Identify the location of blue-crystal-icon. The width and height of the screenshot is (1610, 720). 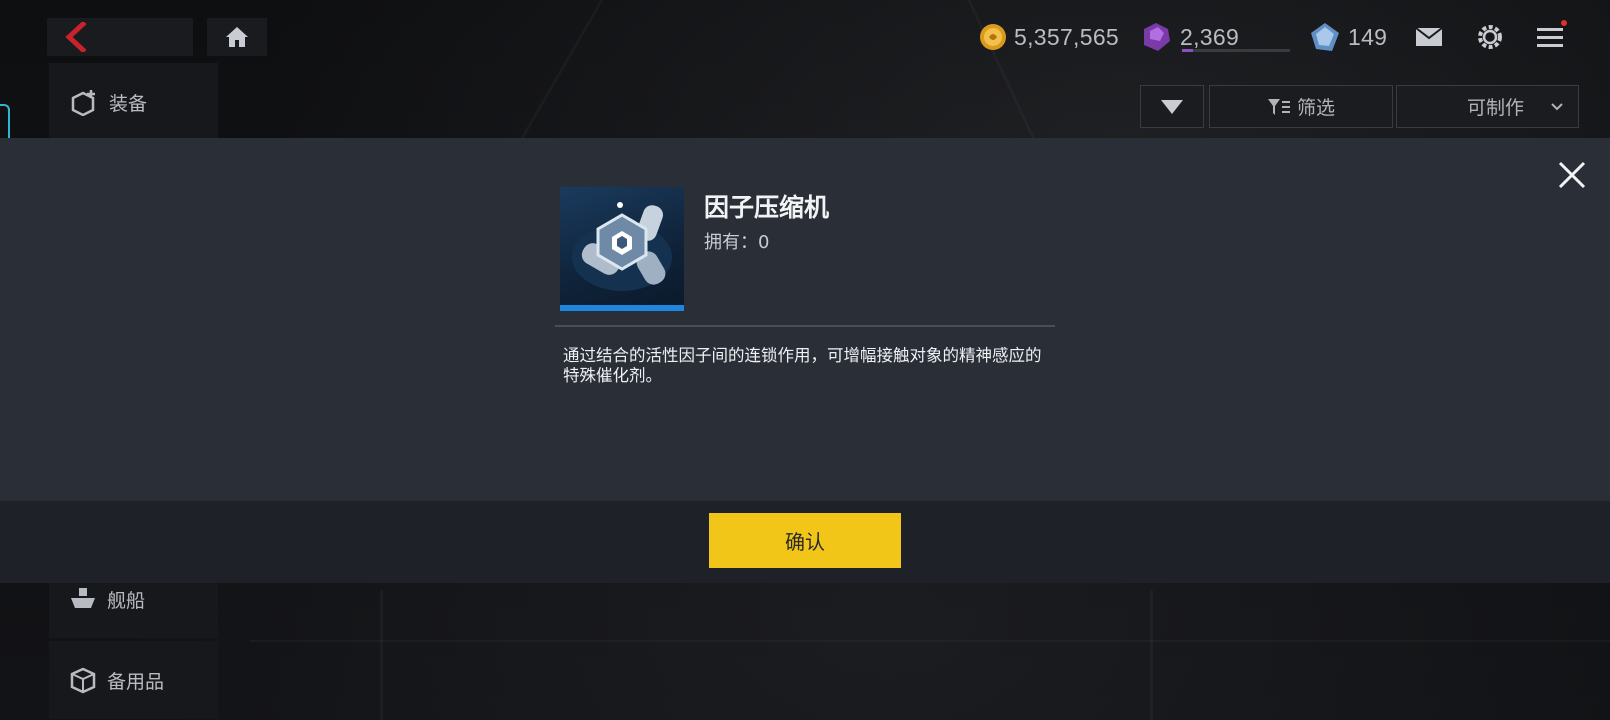
(1325, 37).